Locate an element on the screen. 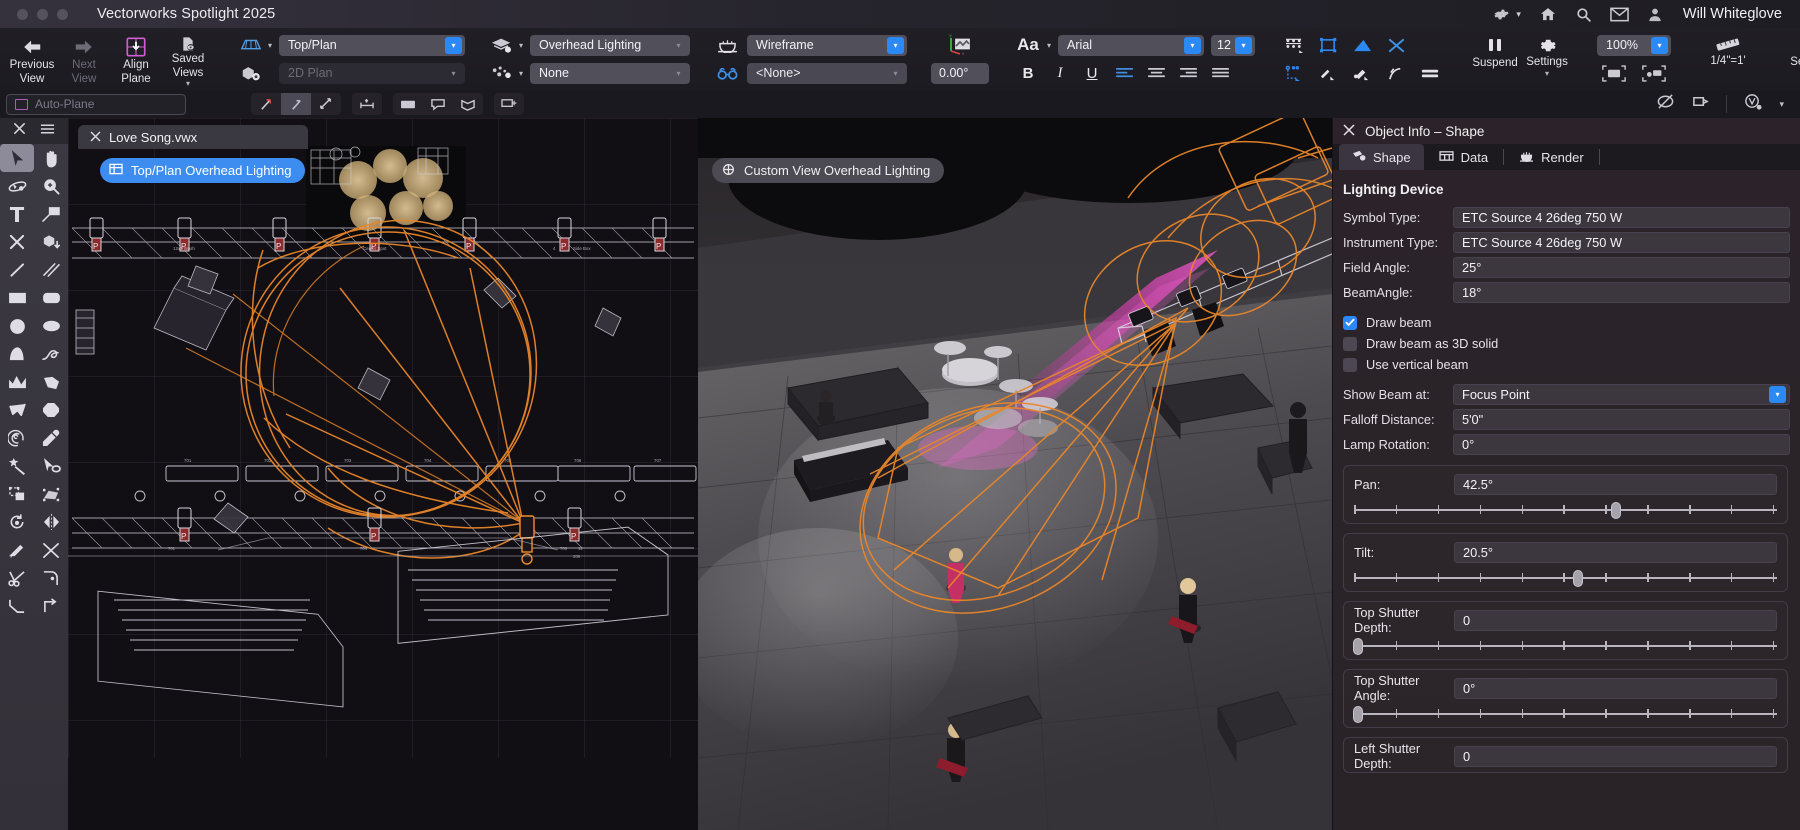  trim-icon is located at coordinates (17, 550).